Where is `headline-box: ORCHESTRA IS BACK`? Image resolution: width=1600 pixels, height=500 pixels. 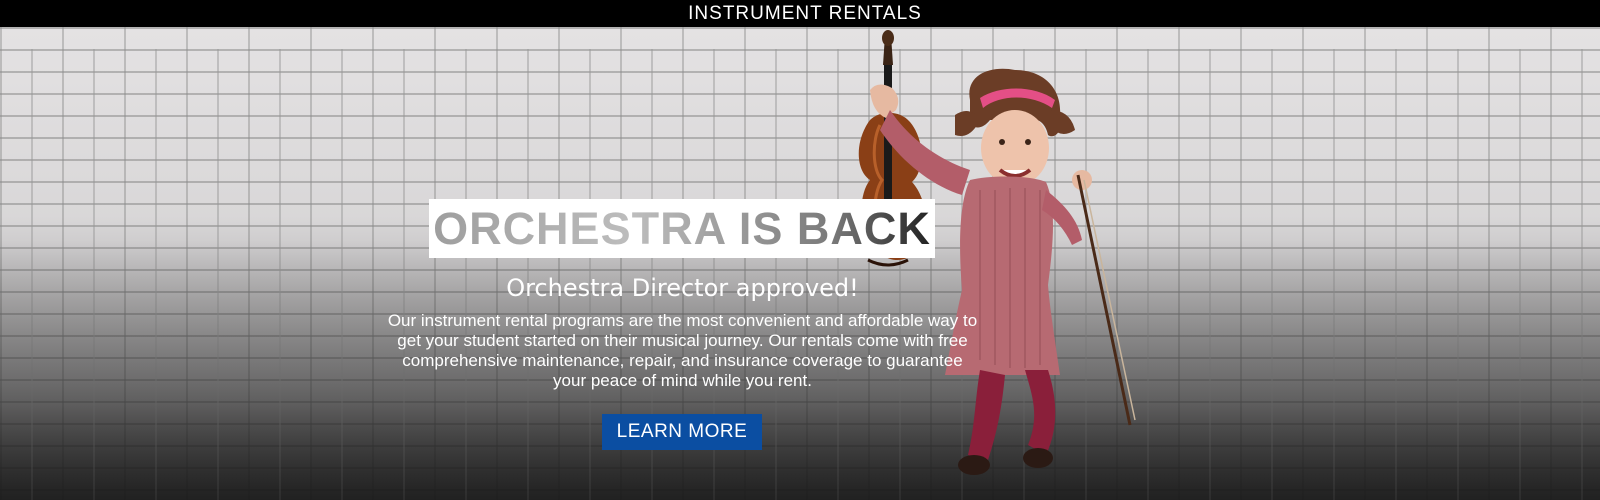 headline-box: ORCHESTRA IS BACK is located at coordinates (682, 228).